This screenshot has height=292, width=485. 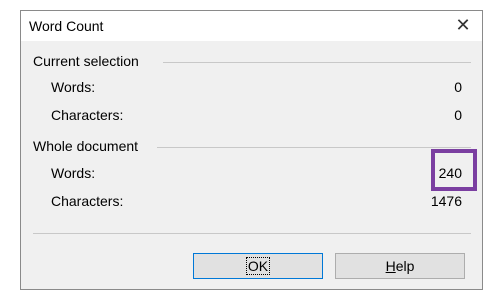 What do you see at coordinates (251, 26) in the screenshot?
I see `dialog-titlebar: Word Count ✕` at bounding box center [251, 26].